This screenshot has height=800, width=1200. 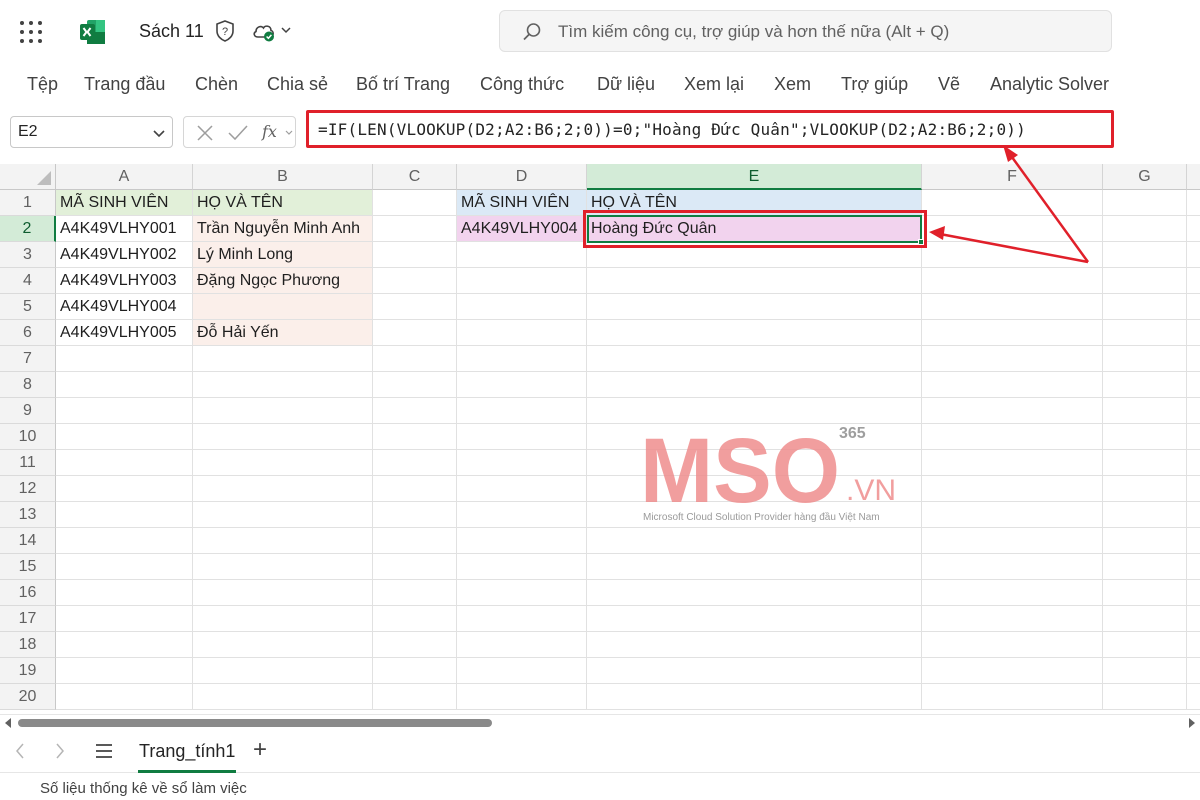 What do you see at coordinates (264, 32) in the screenshot?
I see `cloud-saved-icon` at bounding box center [264, 32].